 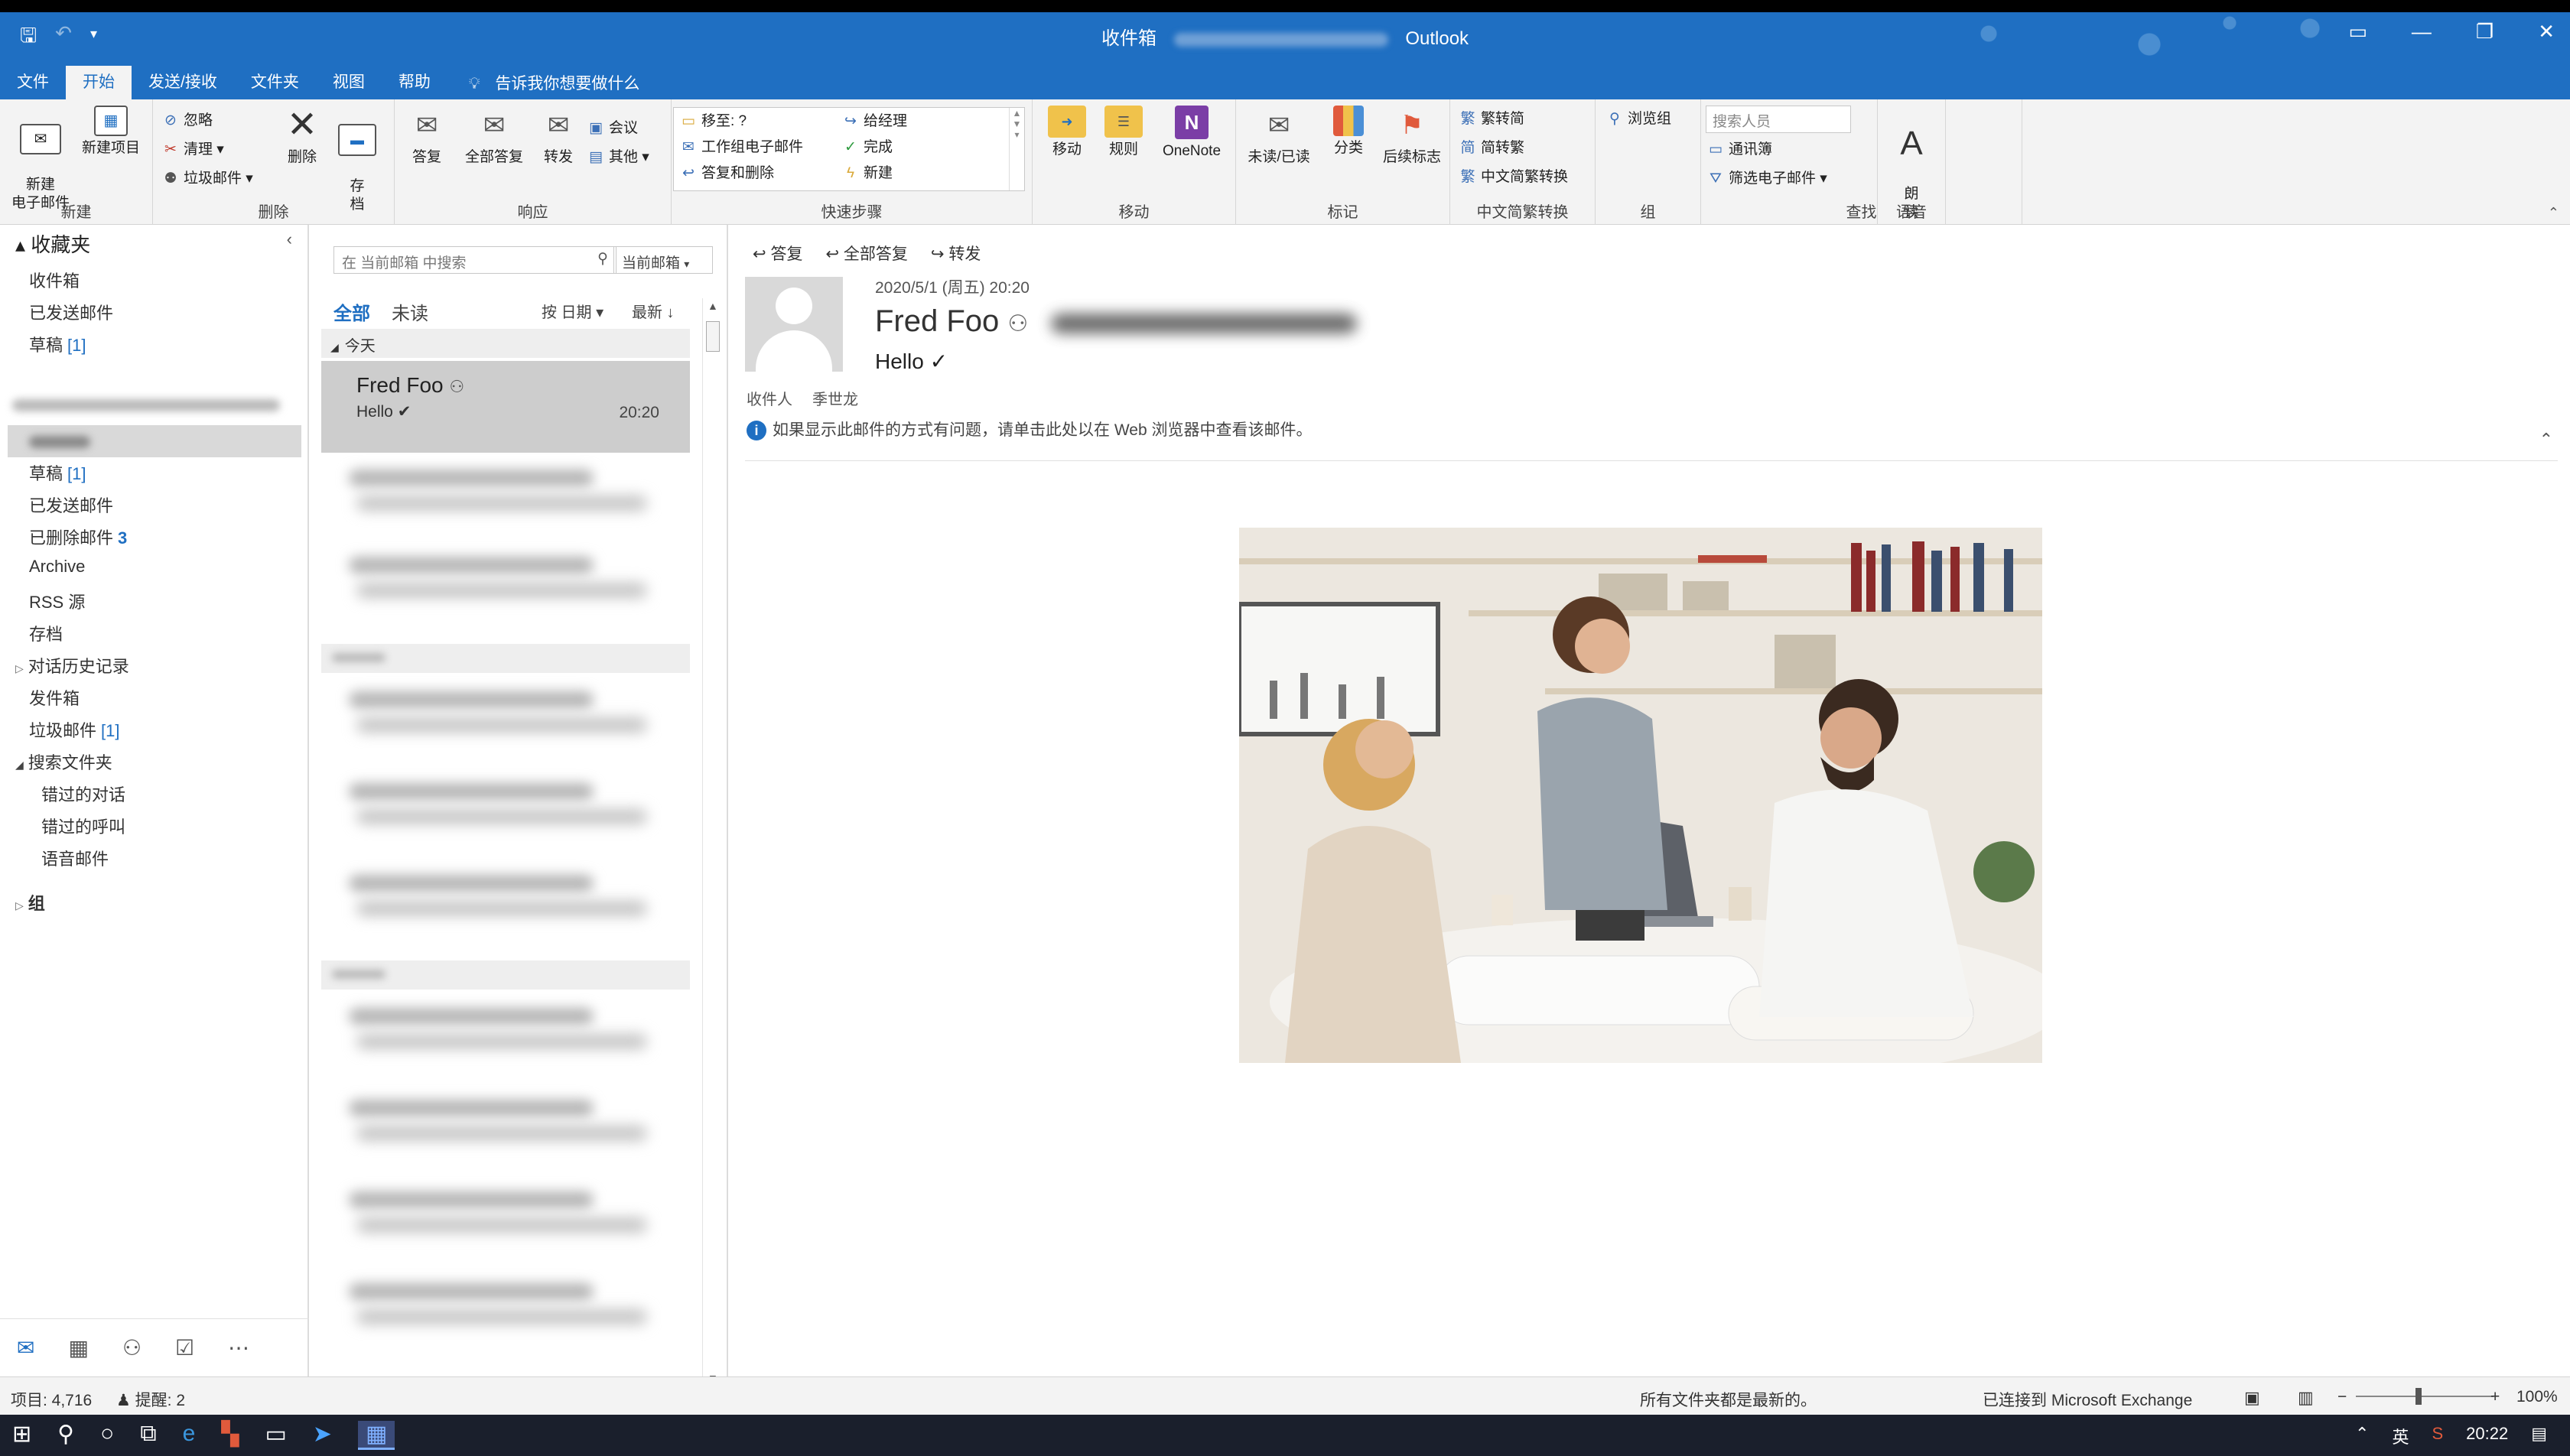 What do you see at coordinates (150, 1399) in the screenshot?
I see `reminders: ♟ 提醒: 2` at bounding box center [150, 1399].